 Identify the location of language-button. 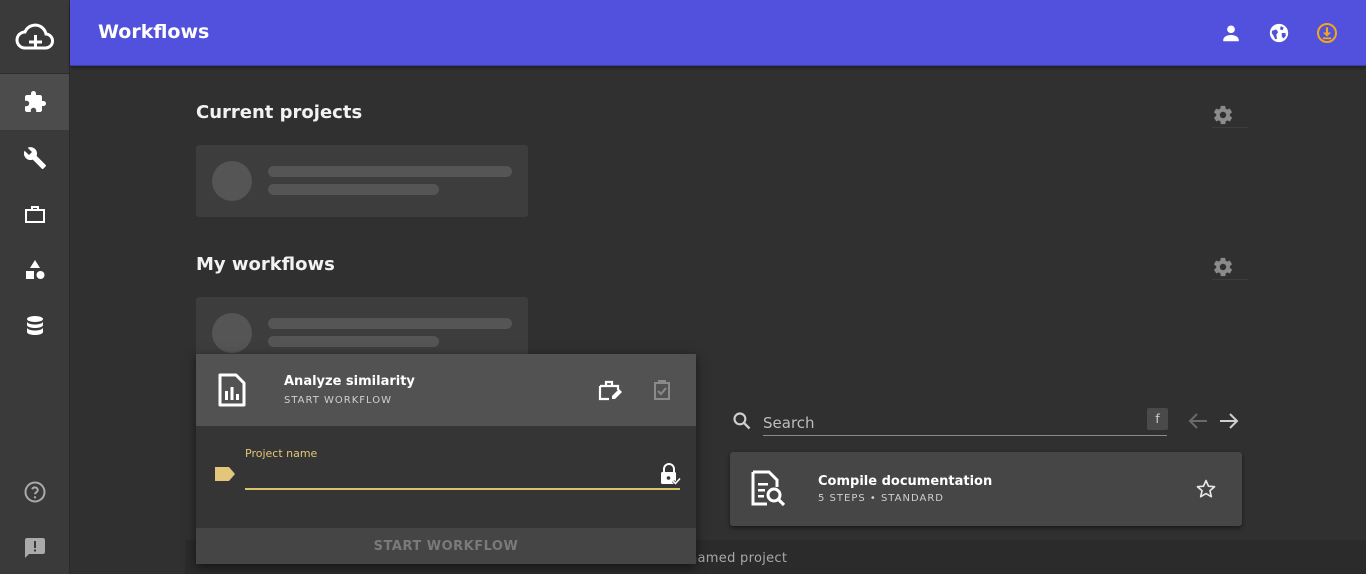
(1279, 33).